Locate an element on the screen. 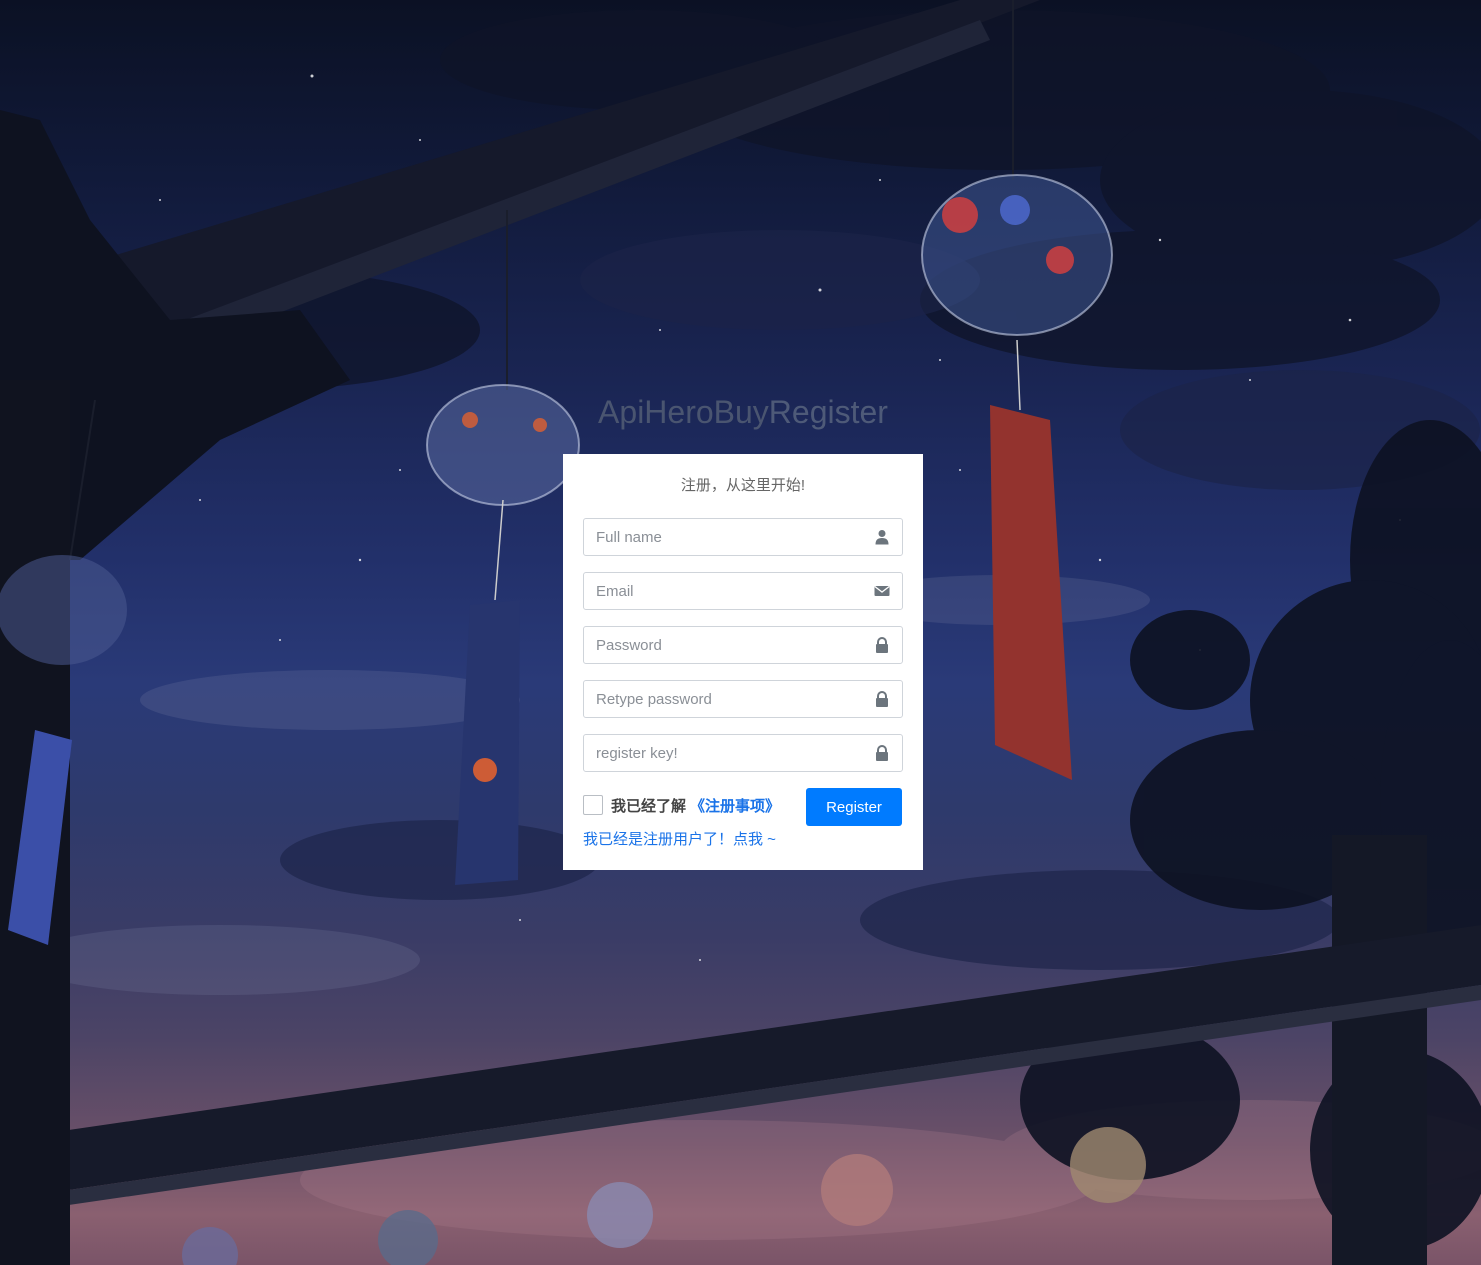 Image resolution: width=1481 pixels, height=1265 pixels. envelope-icon is located at coordinates (882, 590).